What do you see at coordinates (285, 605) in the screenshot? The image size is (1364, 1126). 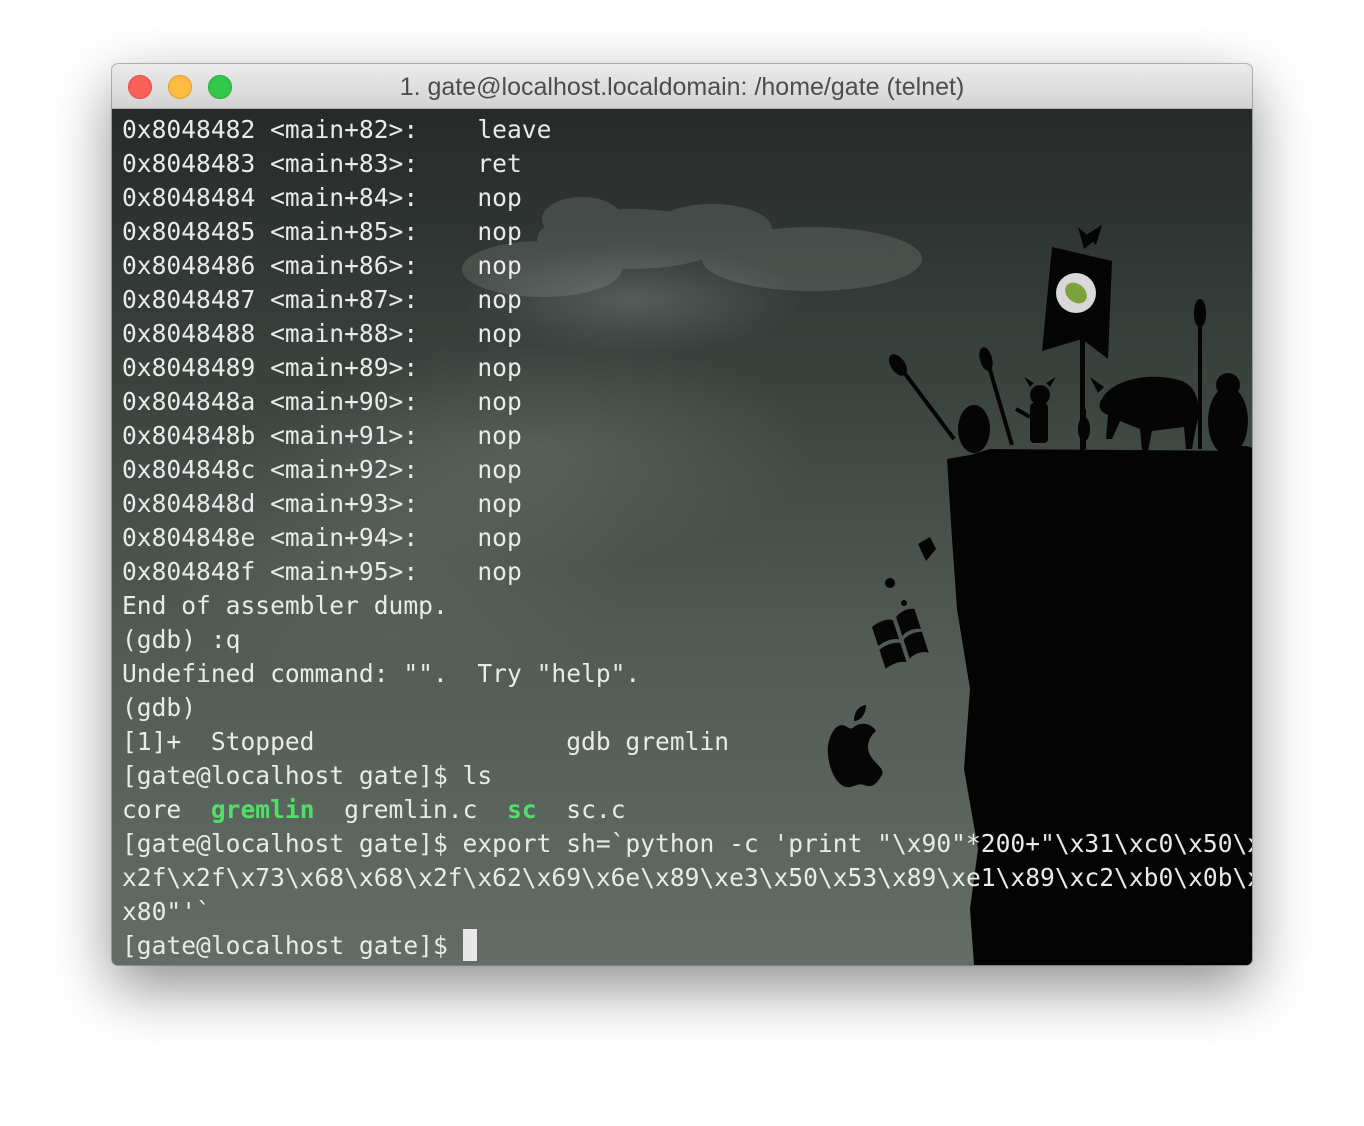 I see `output-line: End of assembler dump.` at bounding box center [285, 605].